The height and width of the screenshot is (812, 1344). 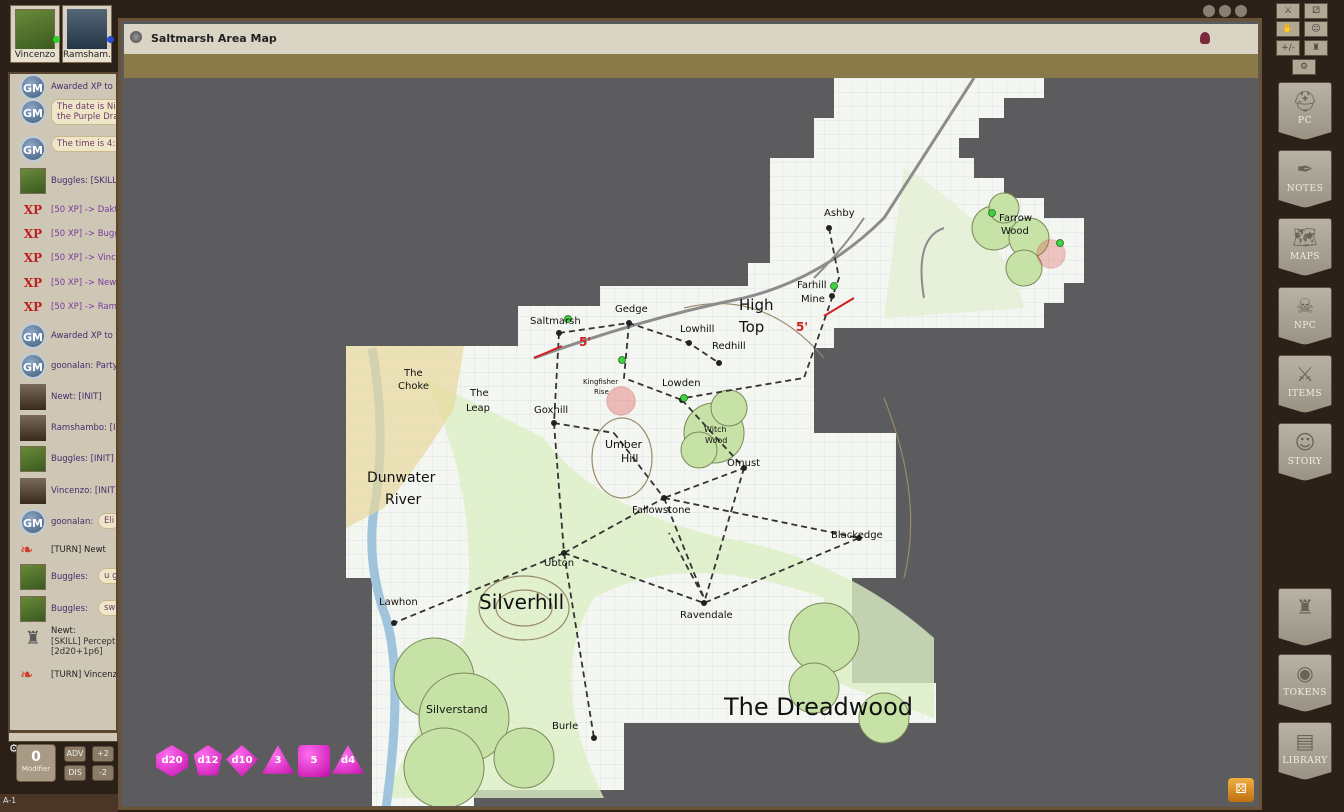 I want to click on modifier-box: 0 Modifier, so click(x=36, y=763).